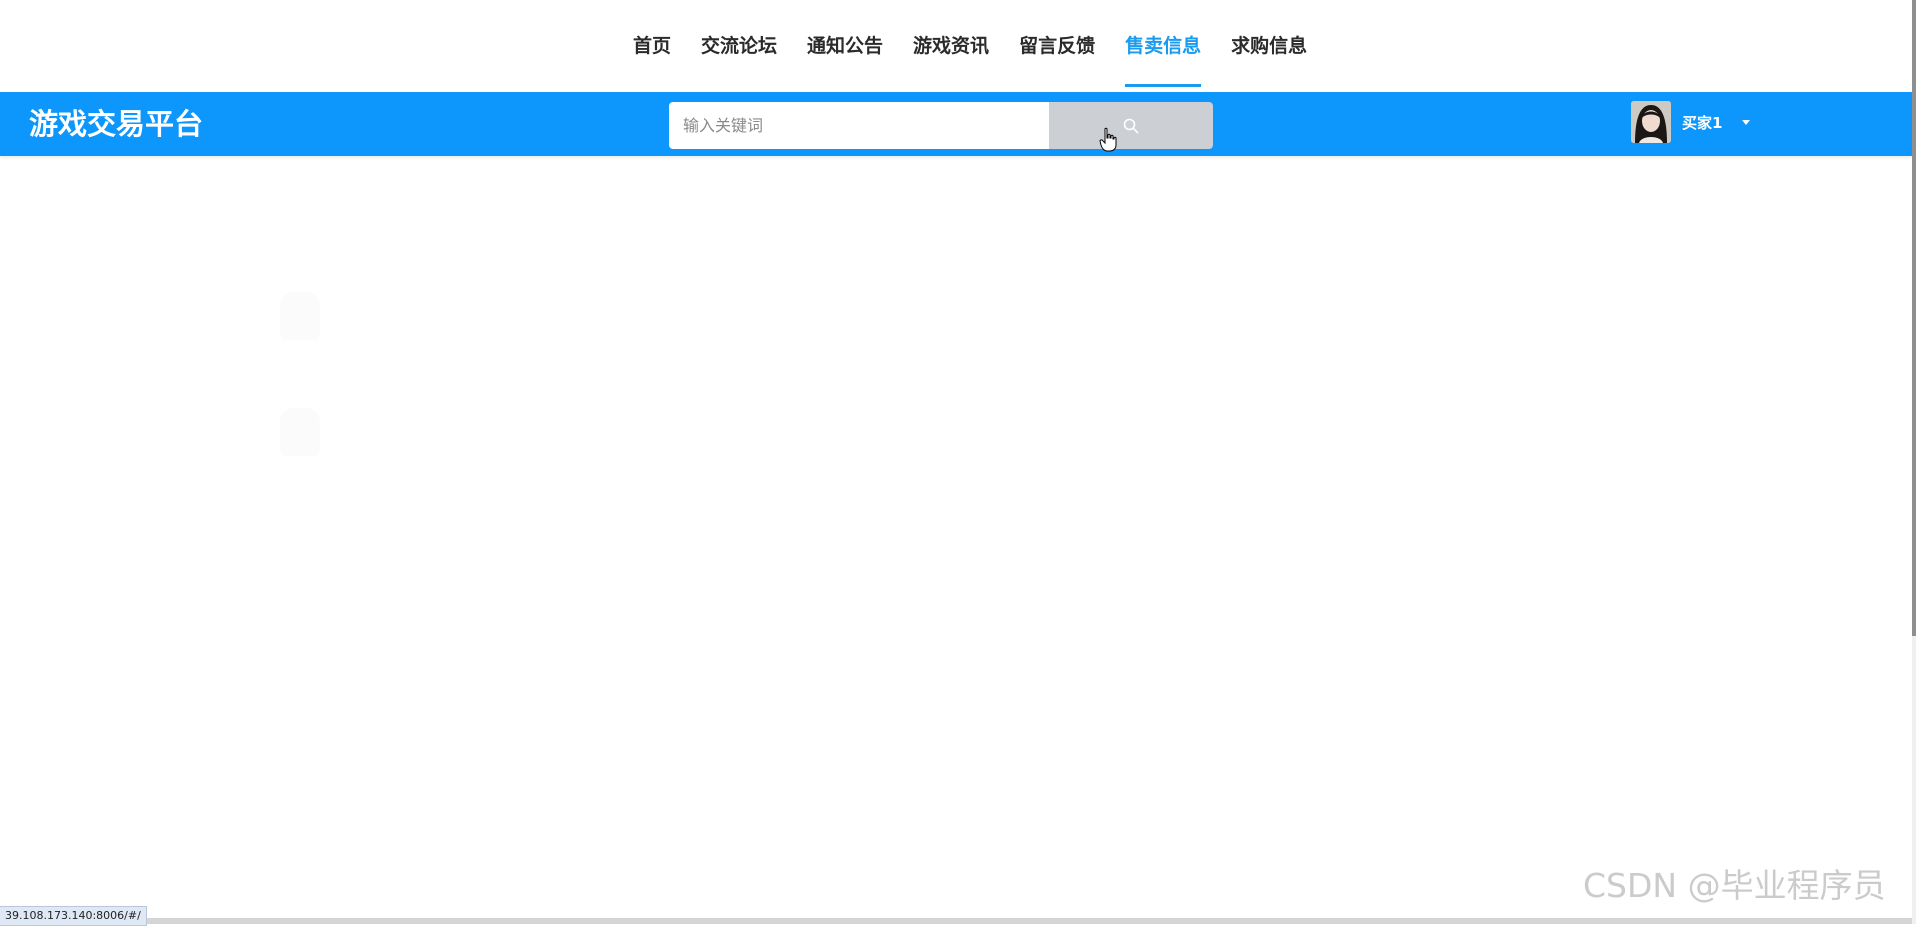  I want to click on nav-item-sale-info: 售卖信息, so click(1163, 60).